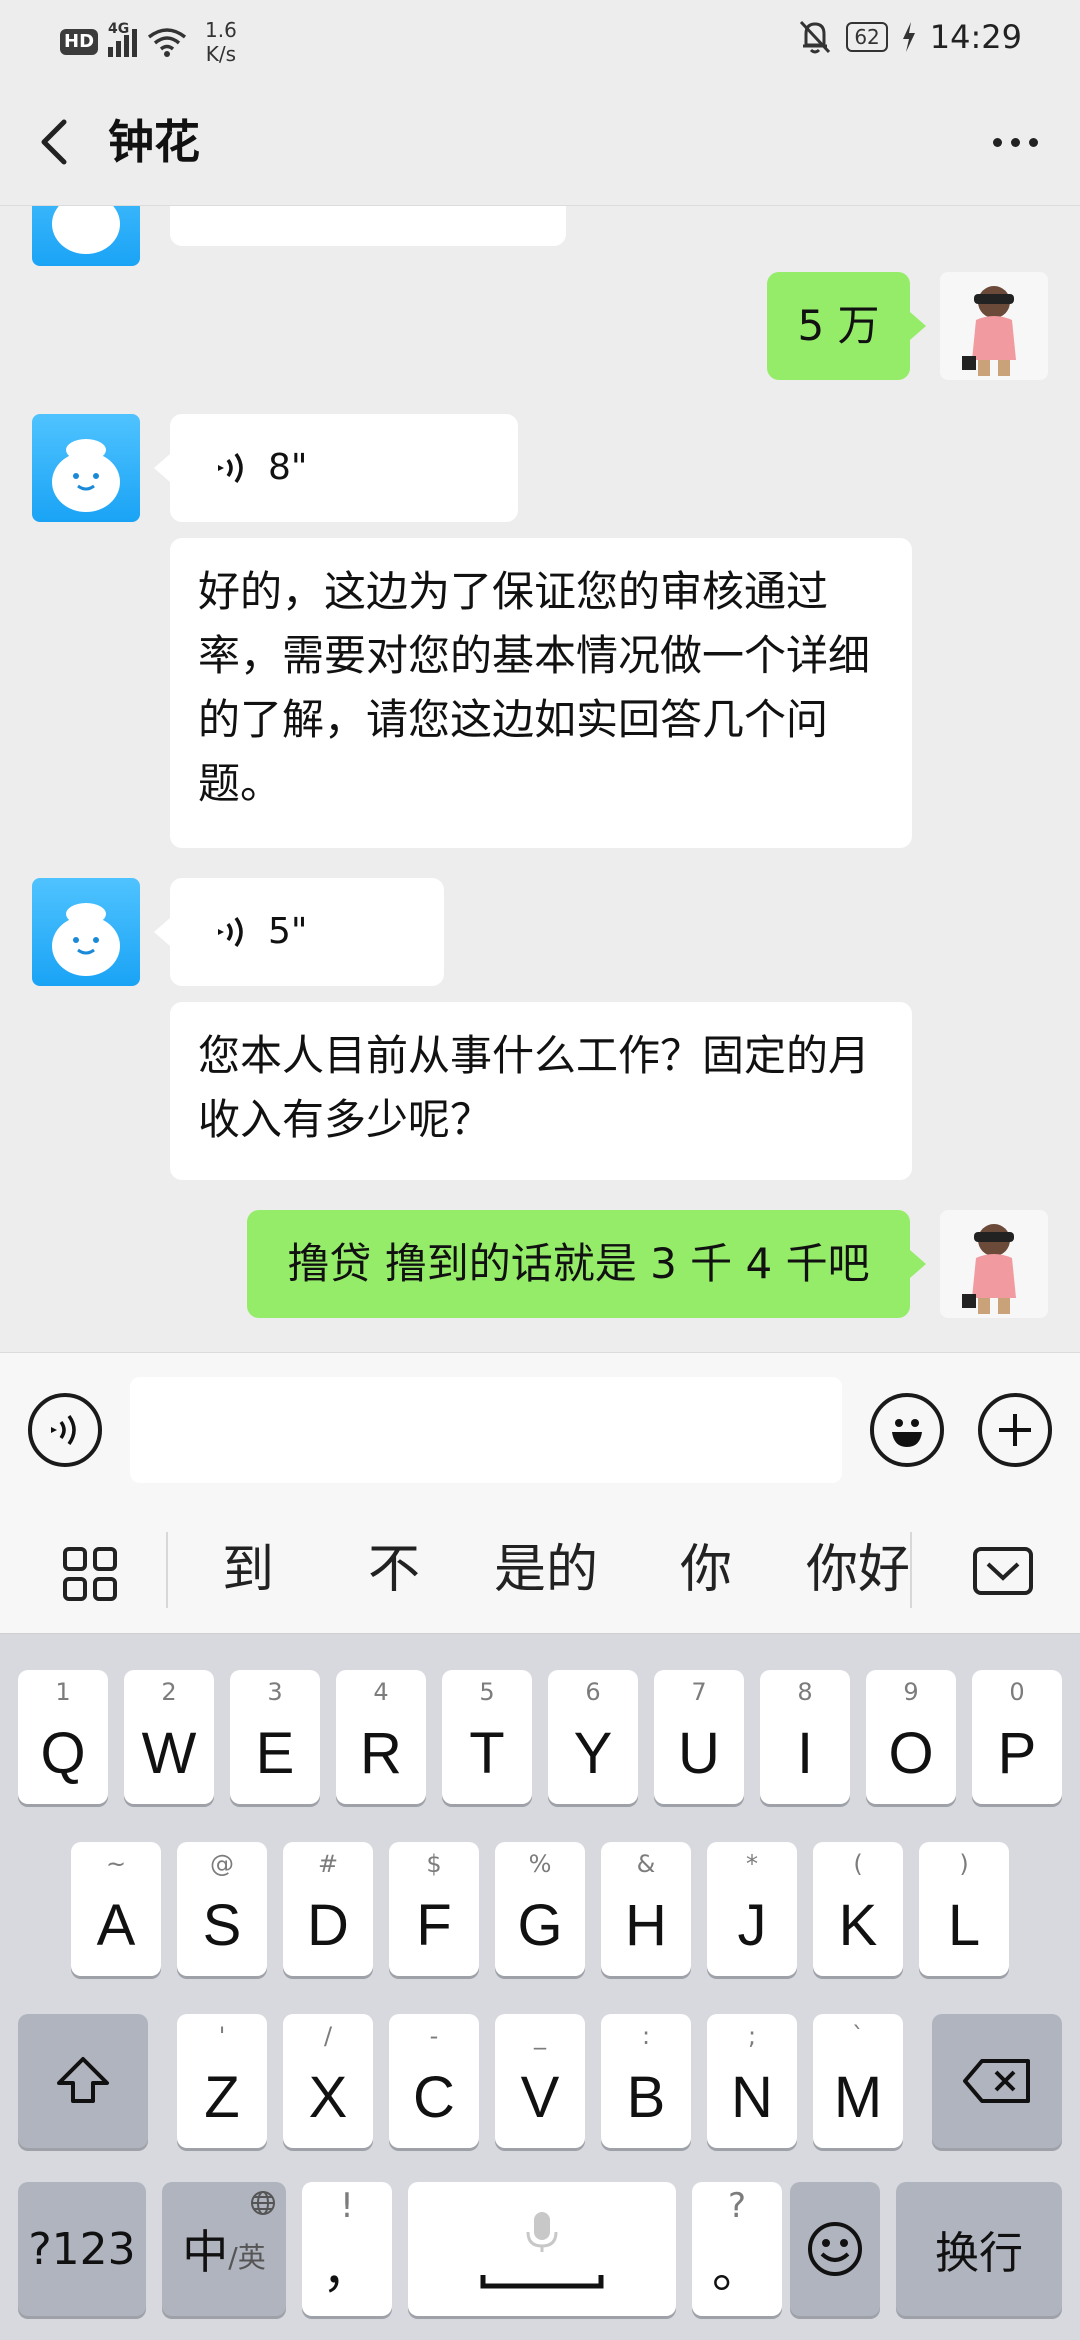 The width and height of the screenshot is (1080, 2340). I want to click on emoji-button, so click(907, 1430).